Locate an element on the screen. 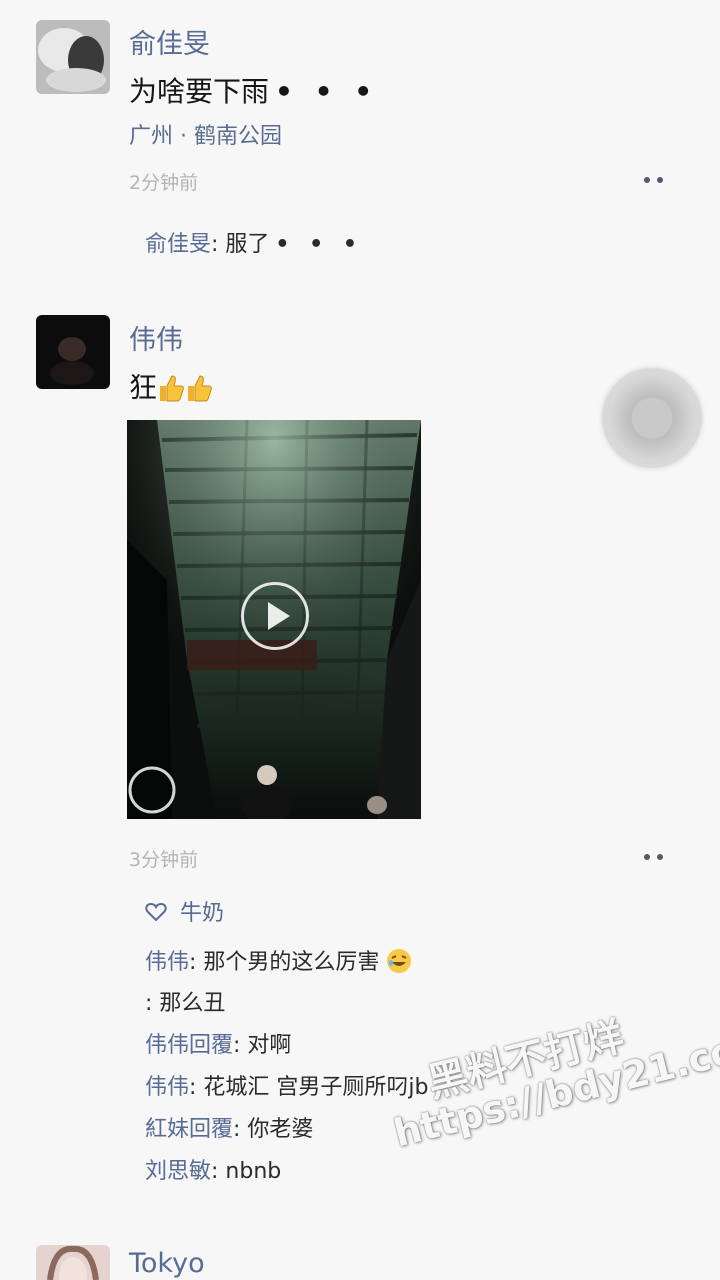 The image size is (720, 1280). comment-item: 伟伟: 那个男的这么厉害 is located at coordinates (278, 960).